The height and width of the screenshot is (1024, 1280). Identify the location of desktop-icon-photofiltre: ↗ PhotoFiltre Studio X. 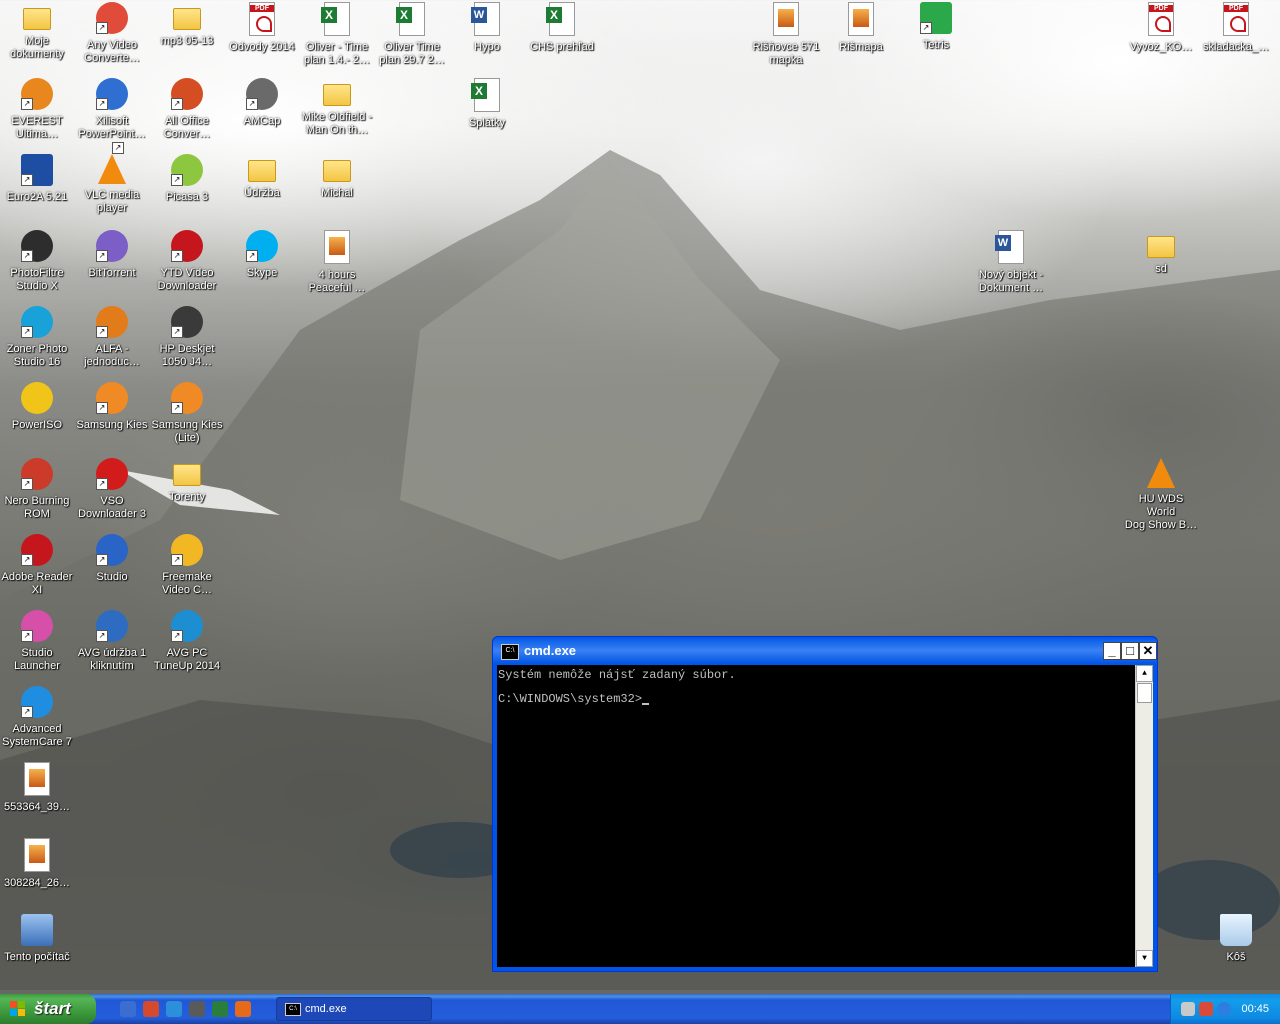
(37, 261).